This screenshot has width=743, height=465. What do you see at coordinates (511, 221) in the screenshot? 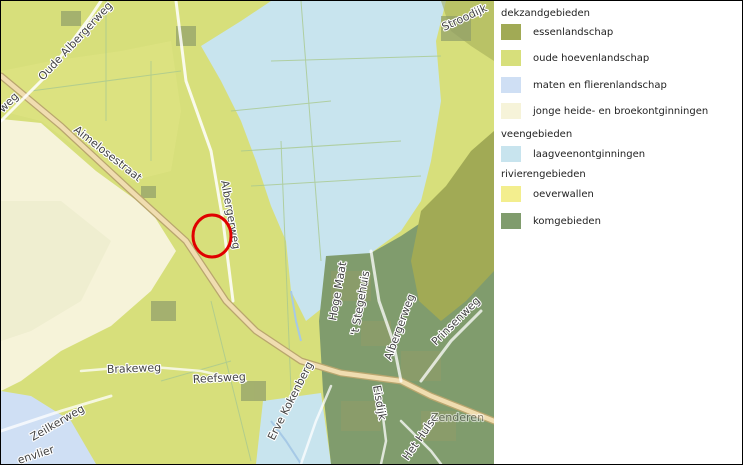
I see `legend-swatch-komgebieden` at bounding box center [511, 221].